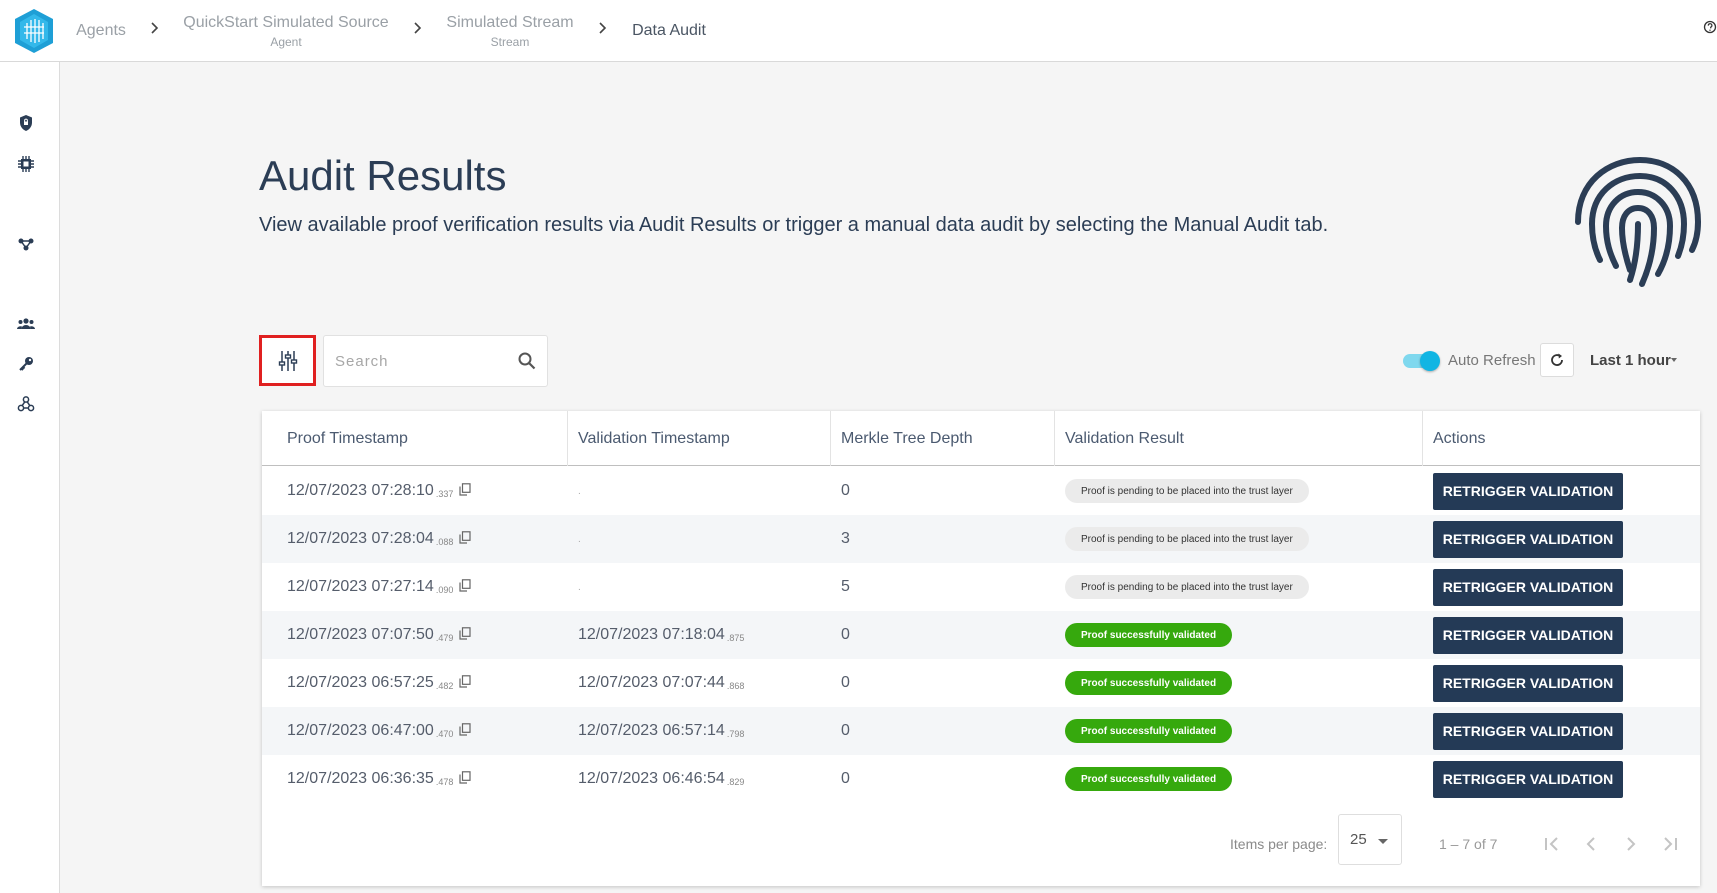  I want to click on proof-timestamp-cell: 12/07/2023 06:57:25.482, so click(379, 683).